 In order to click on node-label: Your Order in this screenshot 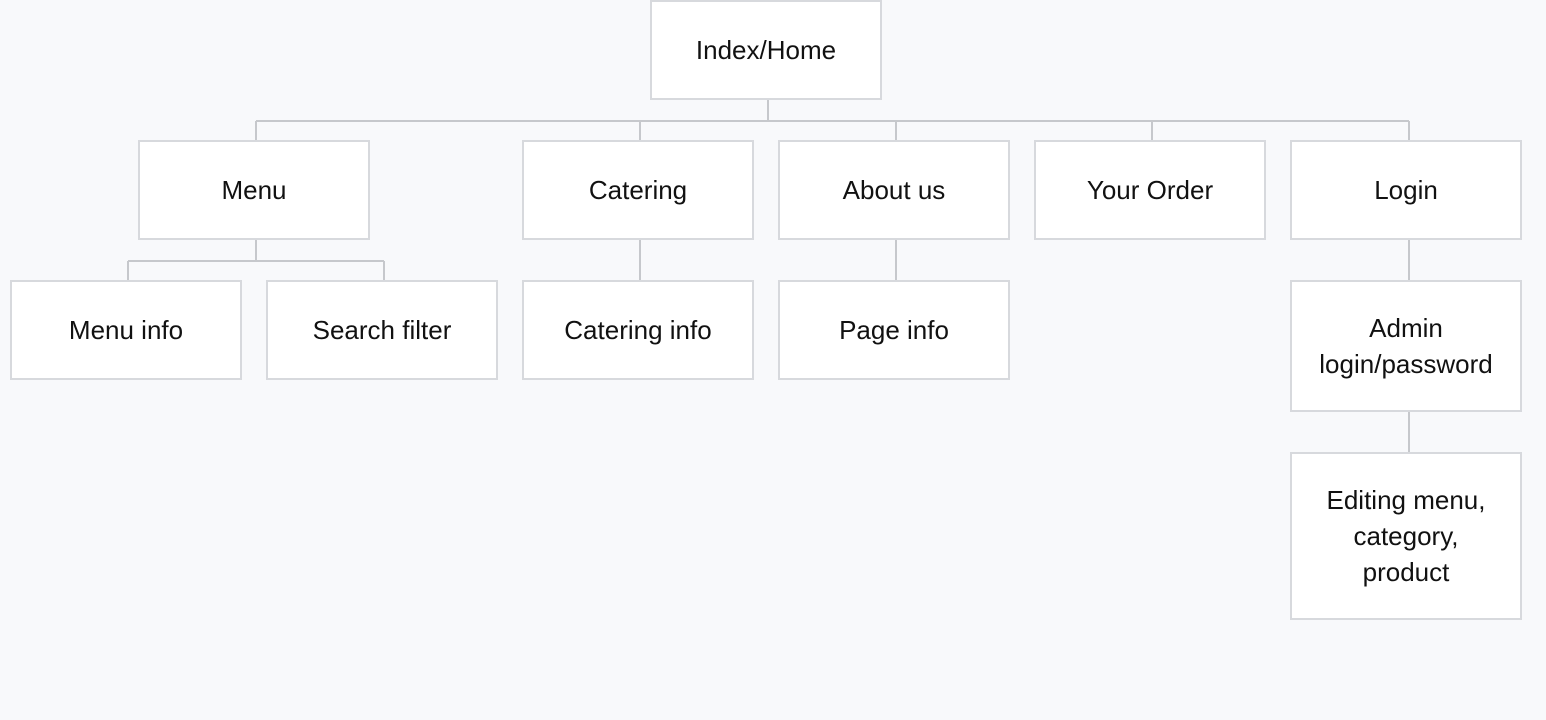, I will do `click(1150, 190)`.